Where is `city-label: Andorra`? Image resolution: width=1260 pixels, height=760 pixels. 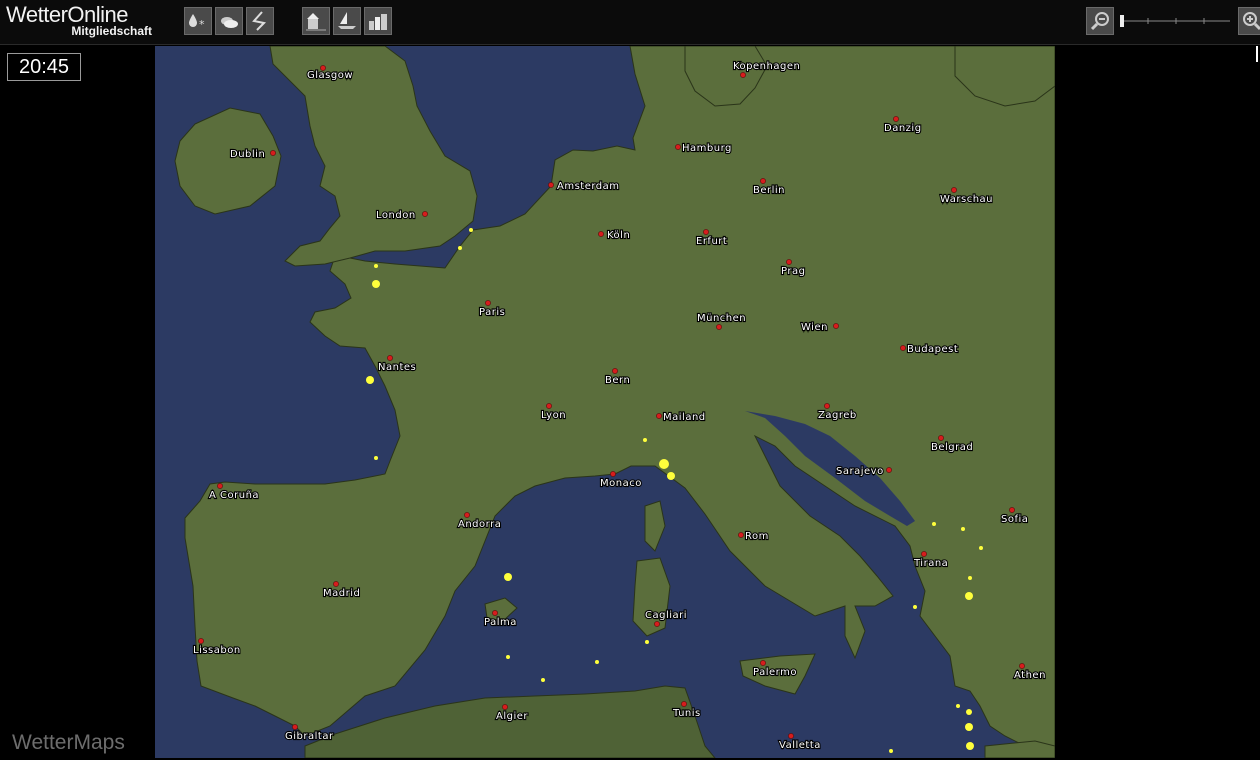
city-label: Andorra is located at coordinates (479, 524).